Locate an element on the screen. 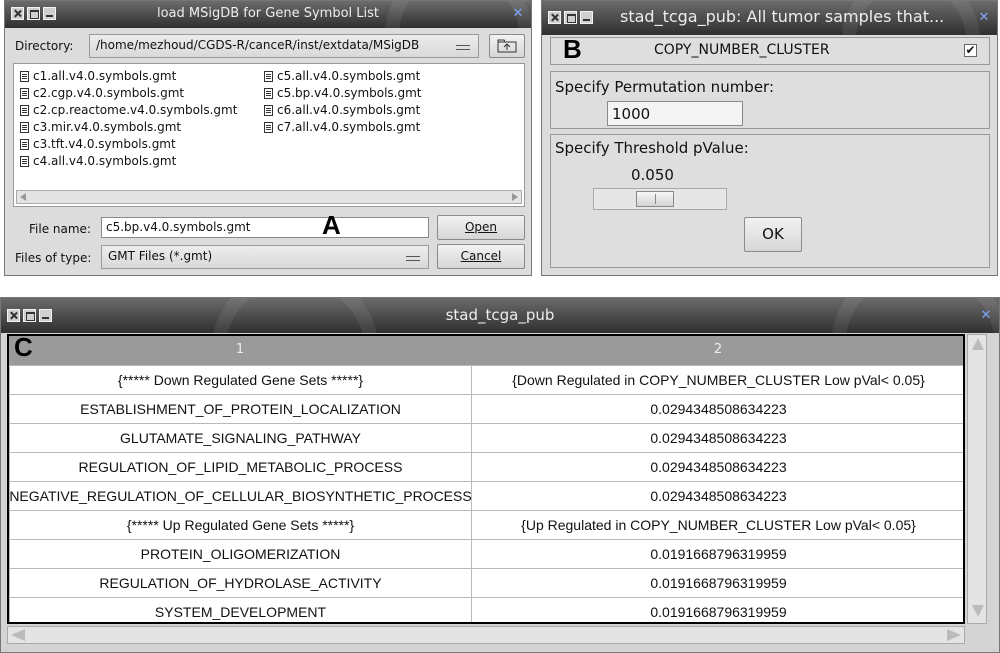 The height and width of the screenshot is (653, 1000). panel-label-c: C is located at coordinates (23, 347).